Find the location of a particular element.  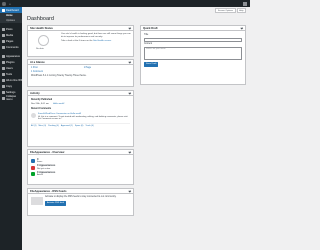

dashboard-submenu: Home Updates is located at coordinates (11, 18).